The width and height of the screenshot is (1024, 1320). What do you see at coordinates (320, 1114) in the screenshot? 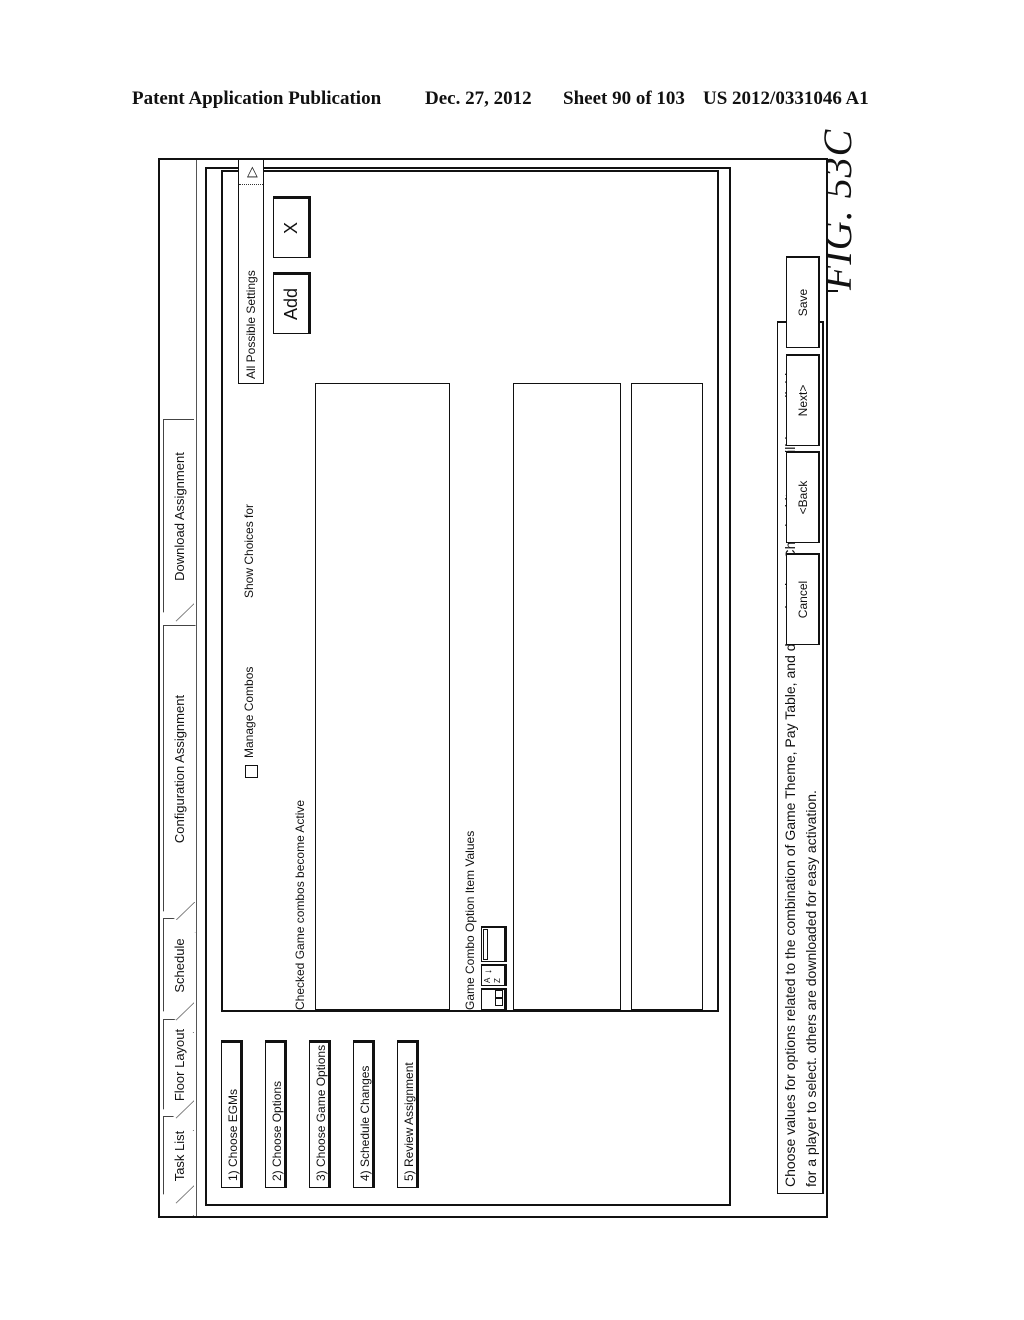
I see `step-choose-game-options: 3) Choose Game Options` at bounding box center [320, 1114].